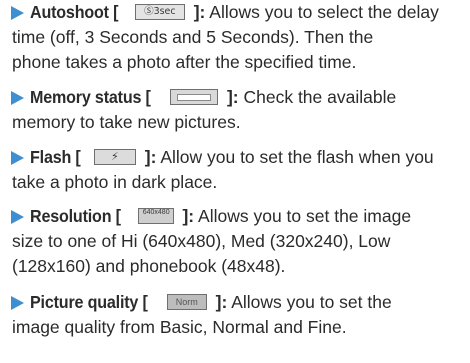 This screenshot has height=363, width=470. I want to click on resolution-title: Resolution [, so click(75, 216).